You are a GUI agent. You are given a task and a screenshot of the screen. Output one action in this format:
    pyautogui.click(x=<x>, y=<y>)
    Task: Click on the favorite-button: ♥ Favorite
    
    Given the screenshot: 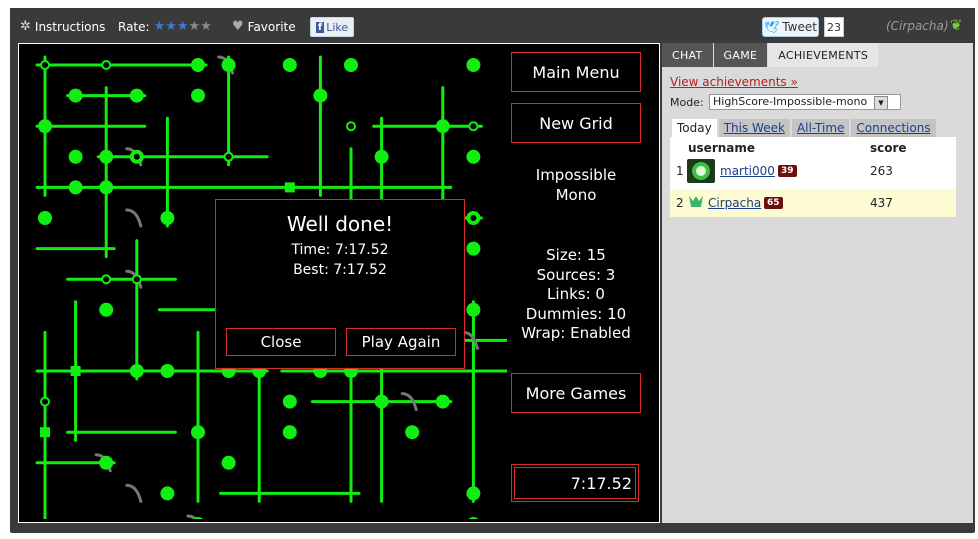 What is the action you would take?
    pyautogui.click(x=264, y=26)
    